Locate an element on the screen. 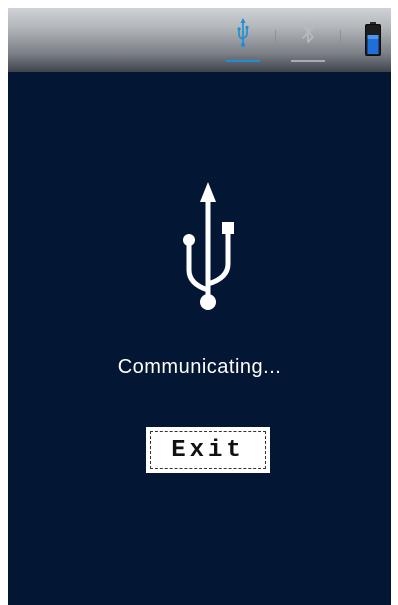 This screenshot has height=605, width=398. tab-usb is located at coordinates (243, 40).